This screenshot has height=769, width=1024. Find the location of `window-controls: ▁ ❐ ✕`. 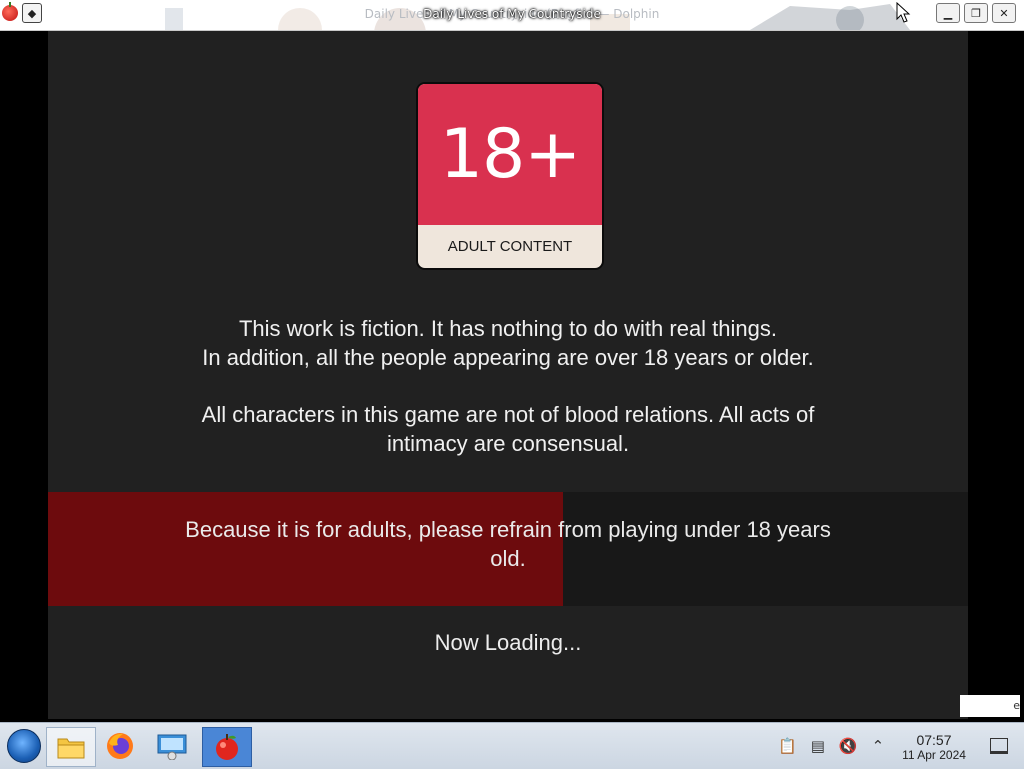

window-controls: ▁ ❐ ✕ is located at coordinates (976, 13).